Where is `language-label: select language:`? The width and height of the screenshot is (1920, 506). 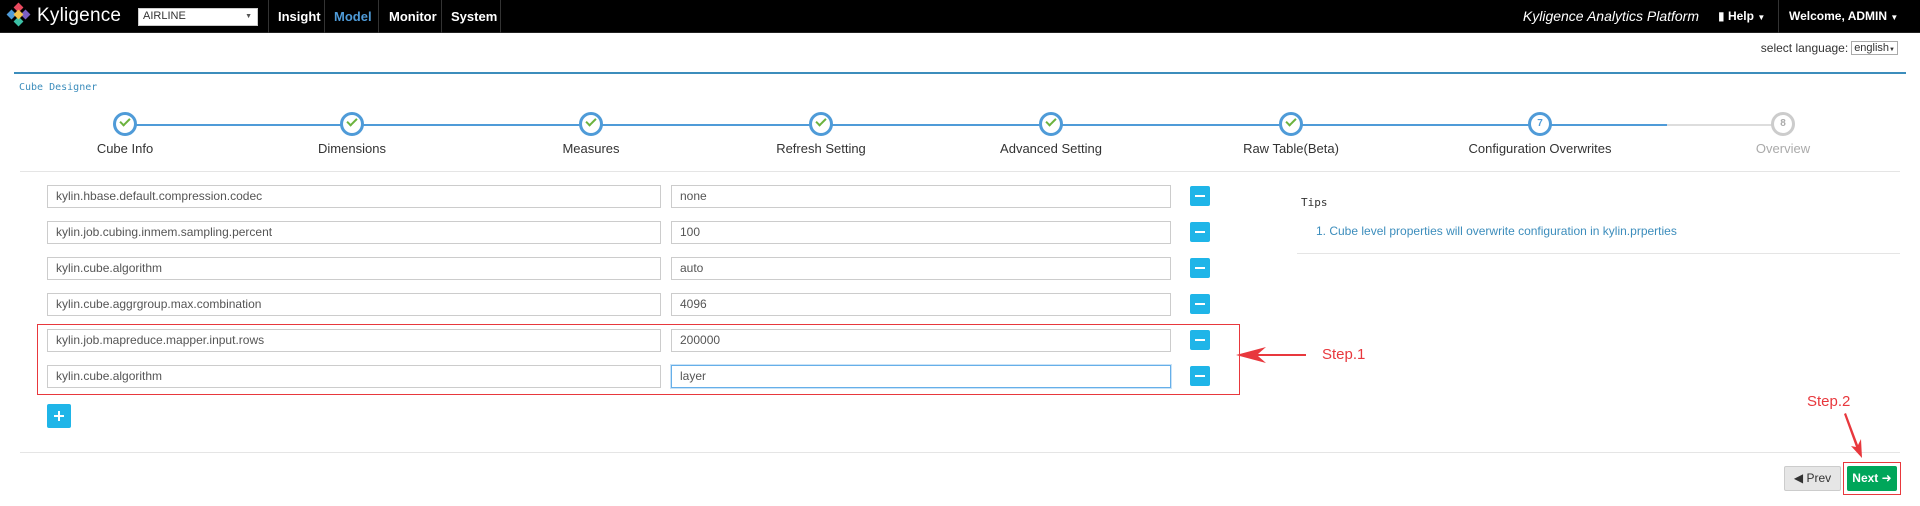 language-label: select language: is located at coordinates (1804, 48).